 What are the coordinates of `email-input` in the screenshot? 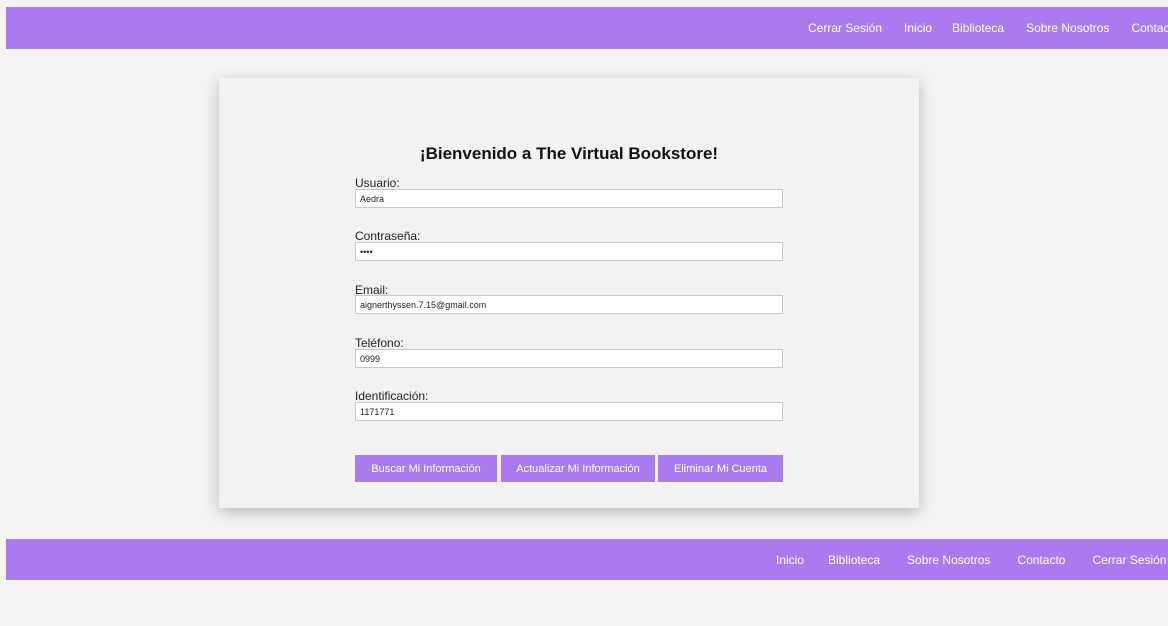 It's located at (569, 304).